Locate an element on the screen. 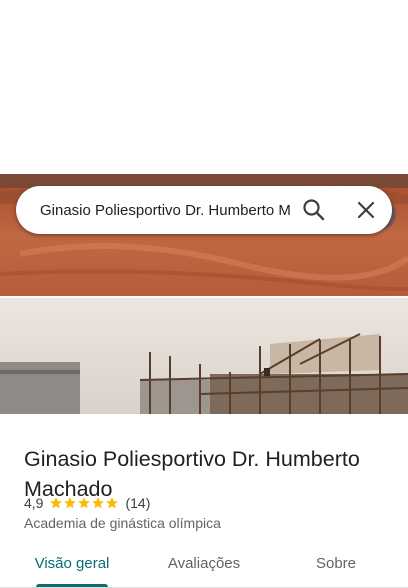 Image resolution: width=408 pixels, height=588 pixels. clear-search-button is located at coordinates (366, 210).